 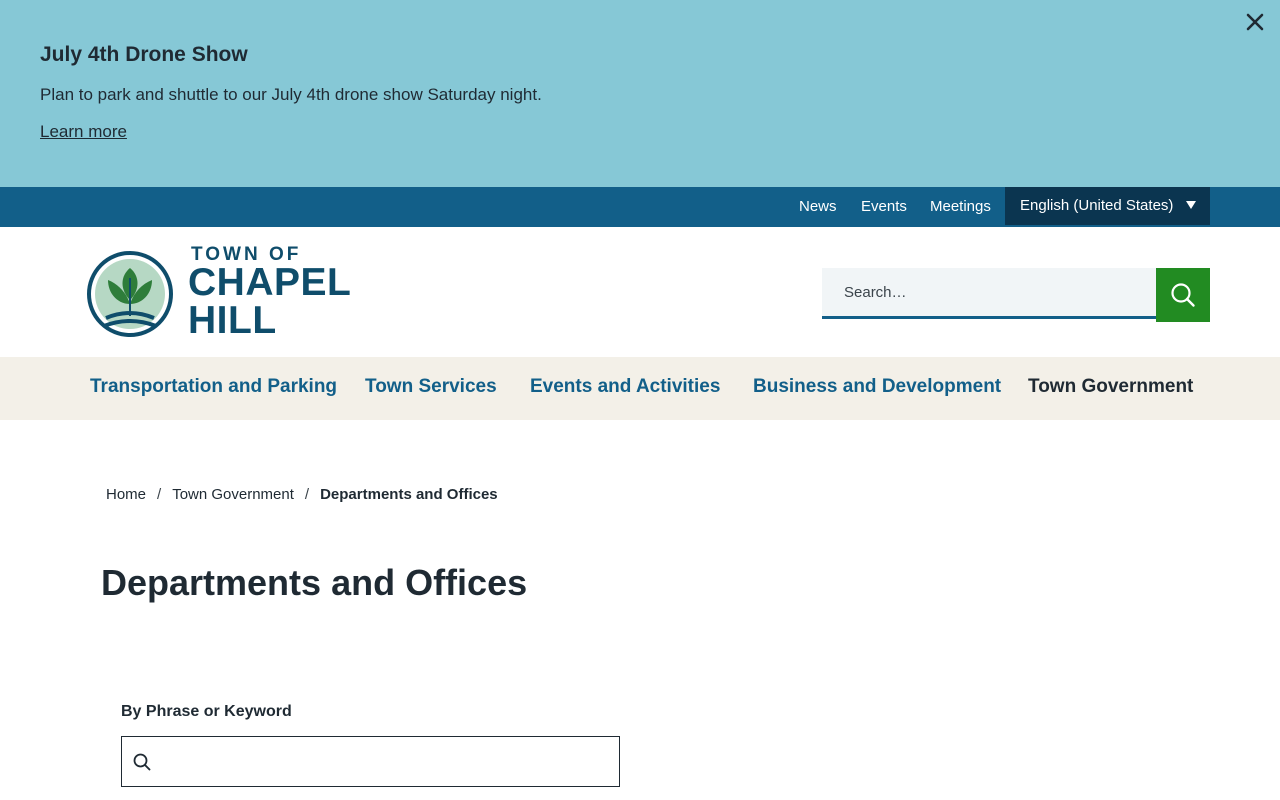 I want to click on utility-link-meetings: Meetings, so click(x=960, y=206).